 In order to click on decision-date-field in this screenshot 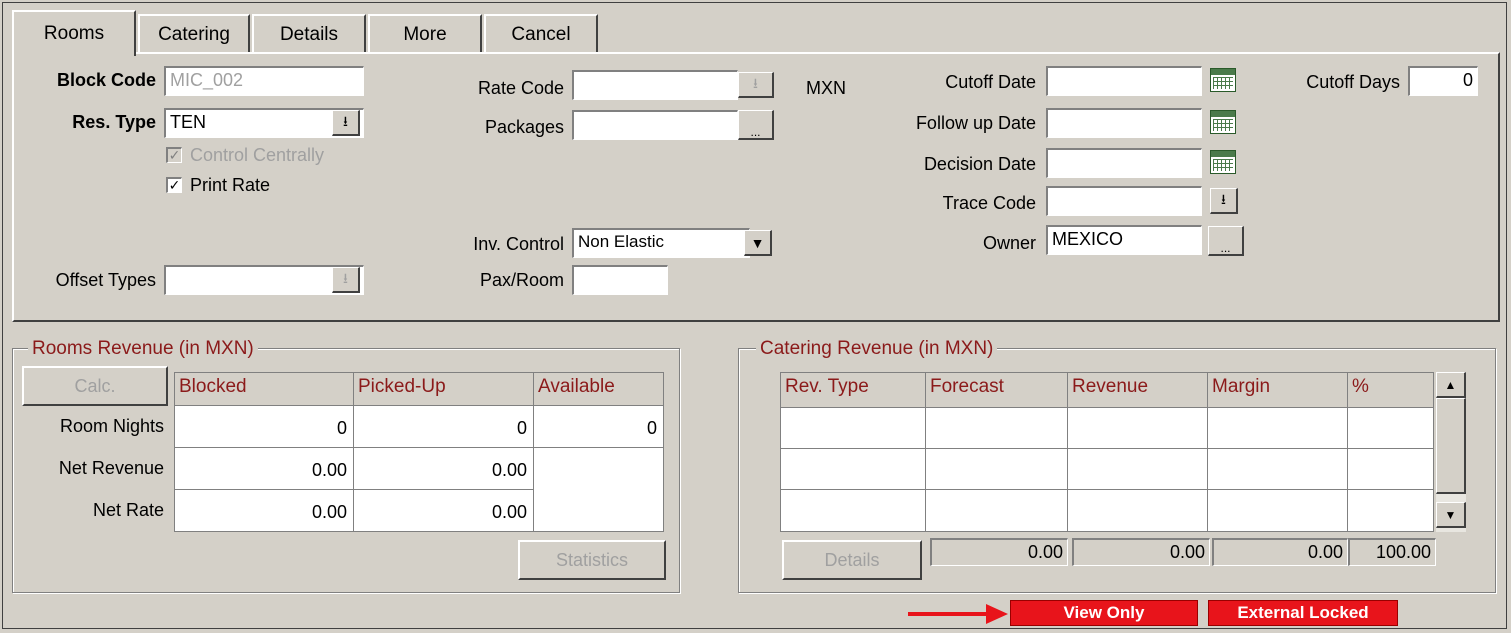, I will do `click(1124, 163)`.